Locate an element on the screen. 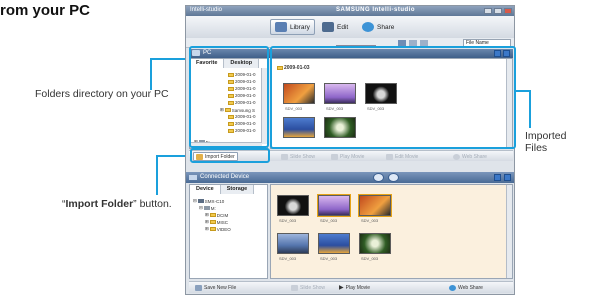 The image size is (589, 298). tab-device: Device is located at coordinates (205, 189).